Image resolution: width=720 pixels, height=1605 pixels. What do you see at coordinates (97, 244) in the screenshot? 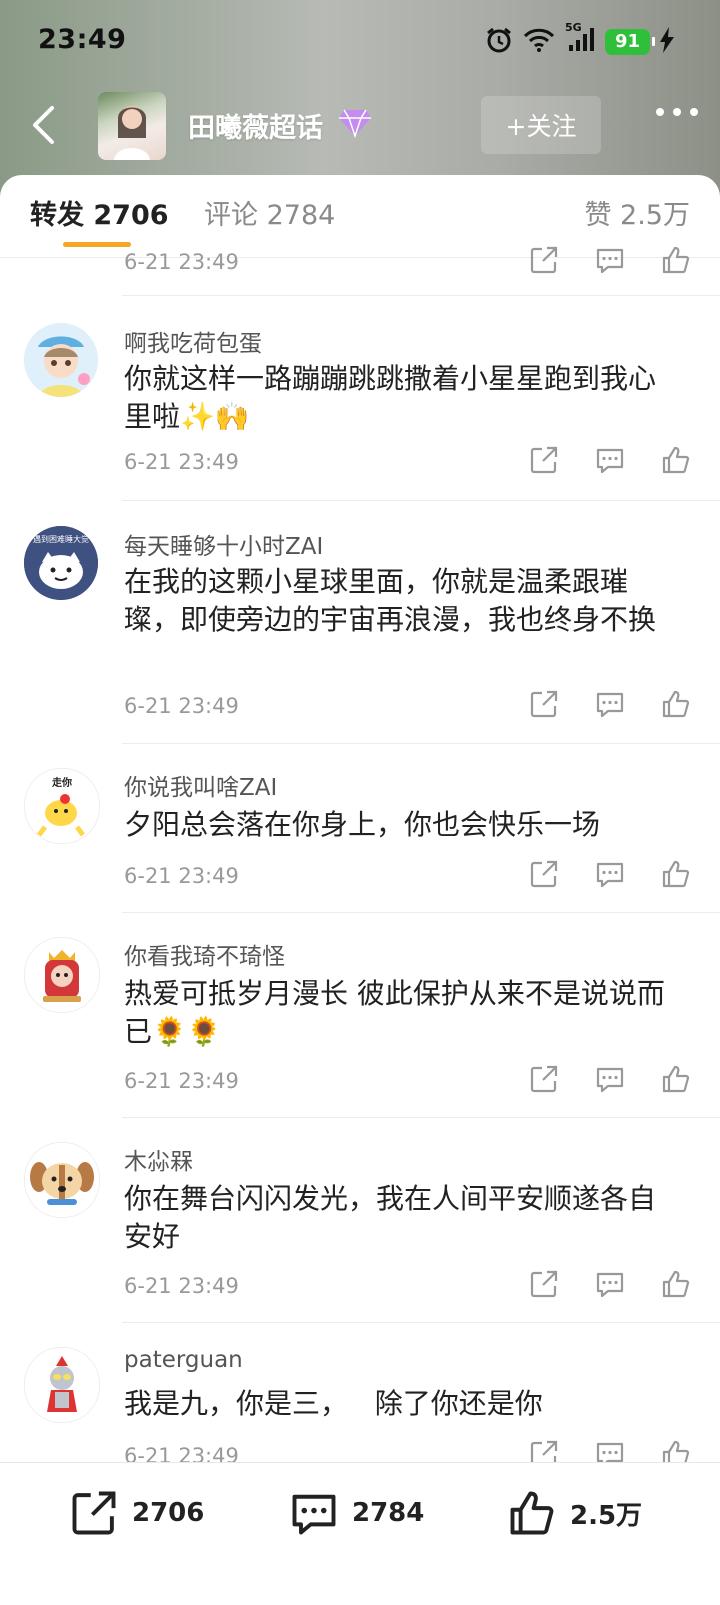
I see `active-tab-indicator` at bounding box center [97, 244].